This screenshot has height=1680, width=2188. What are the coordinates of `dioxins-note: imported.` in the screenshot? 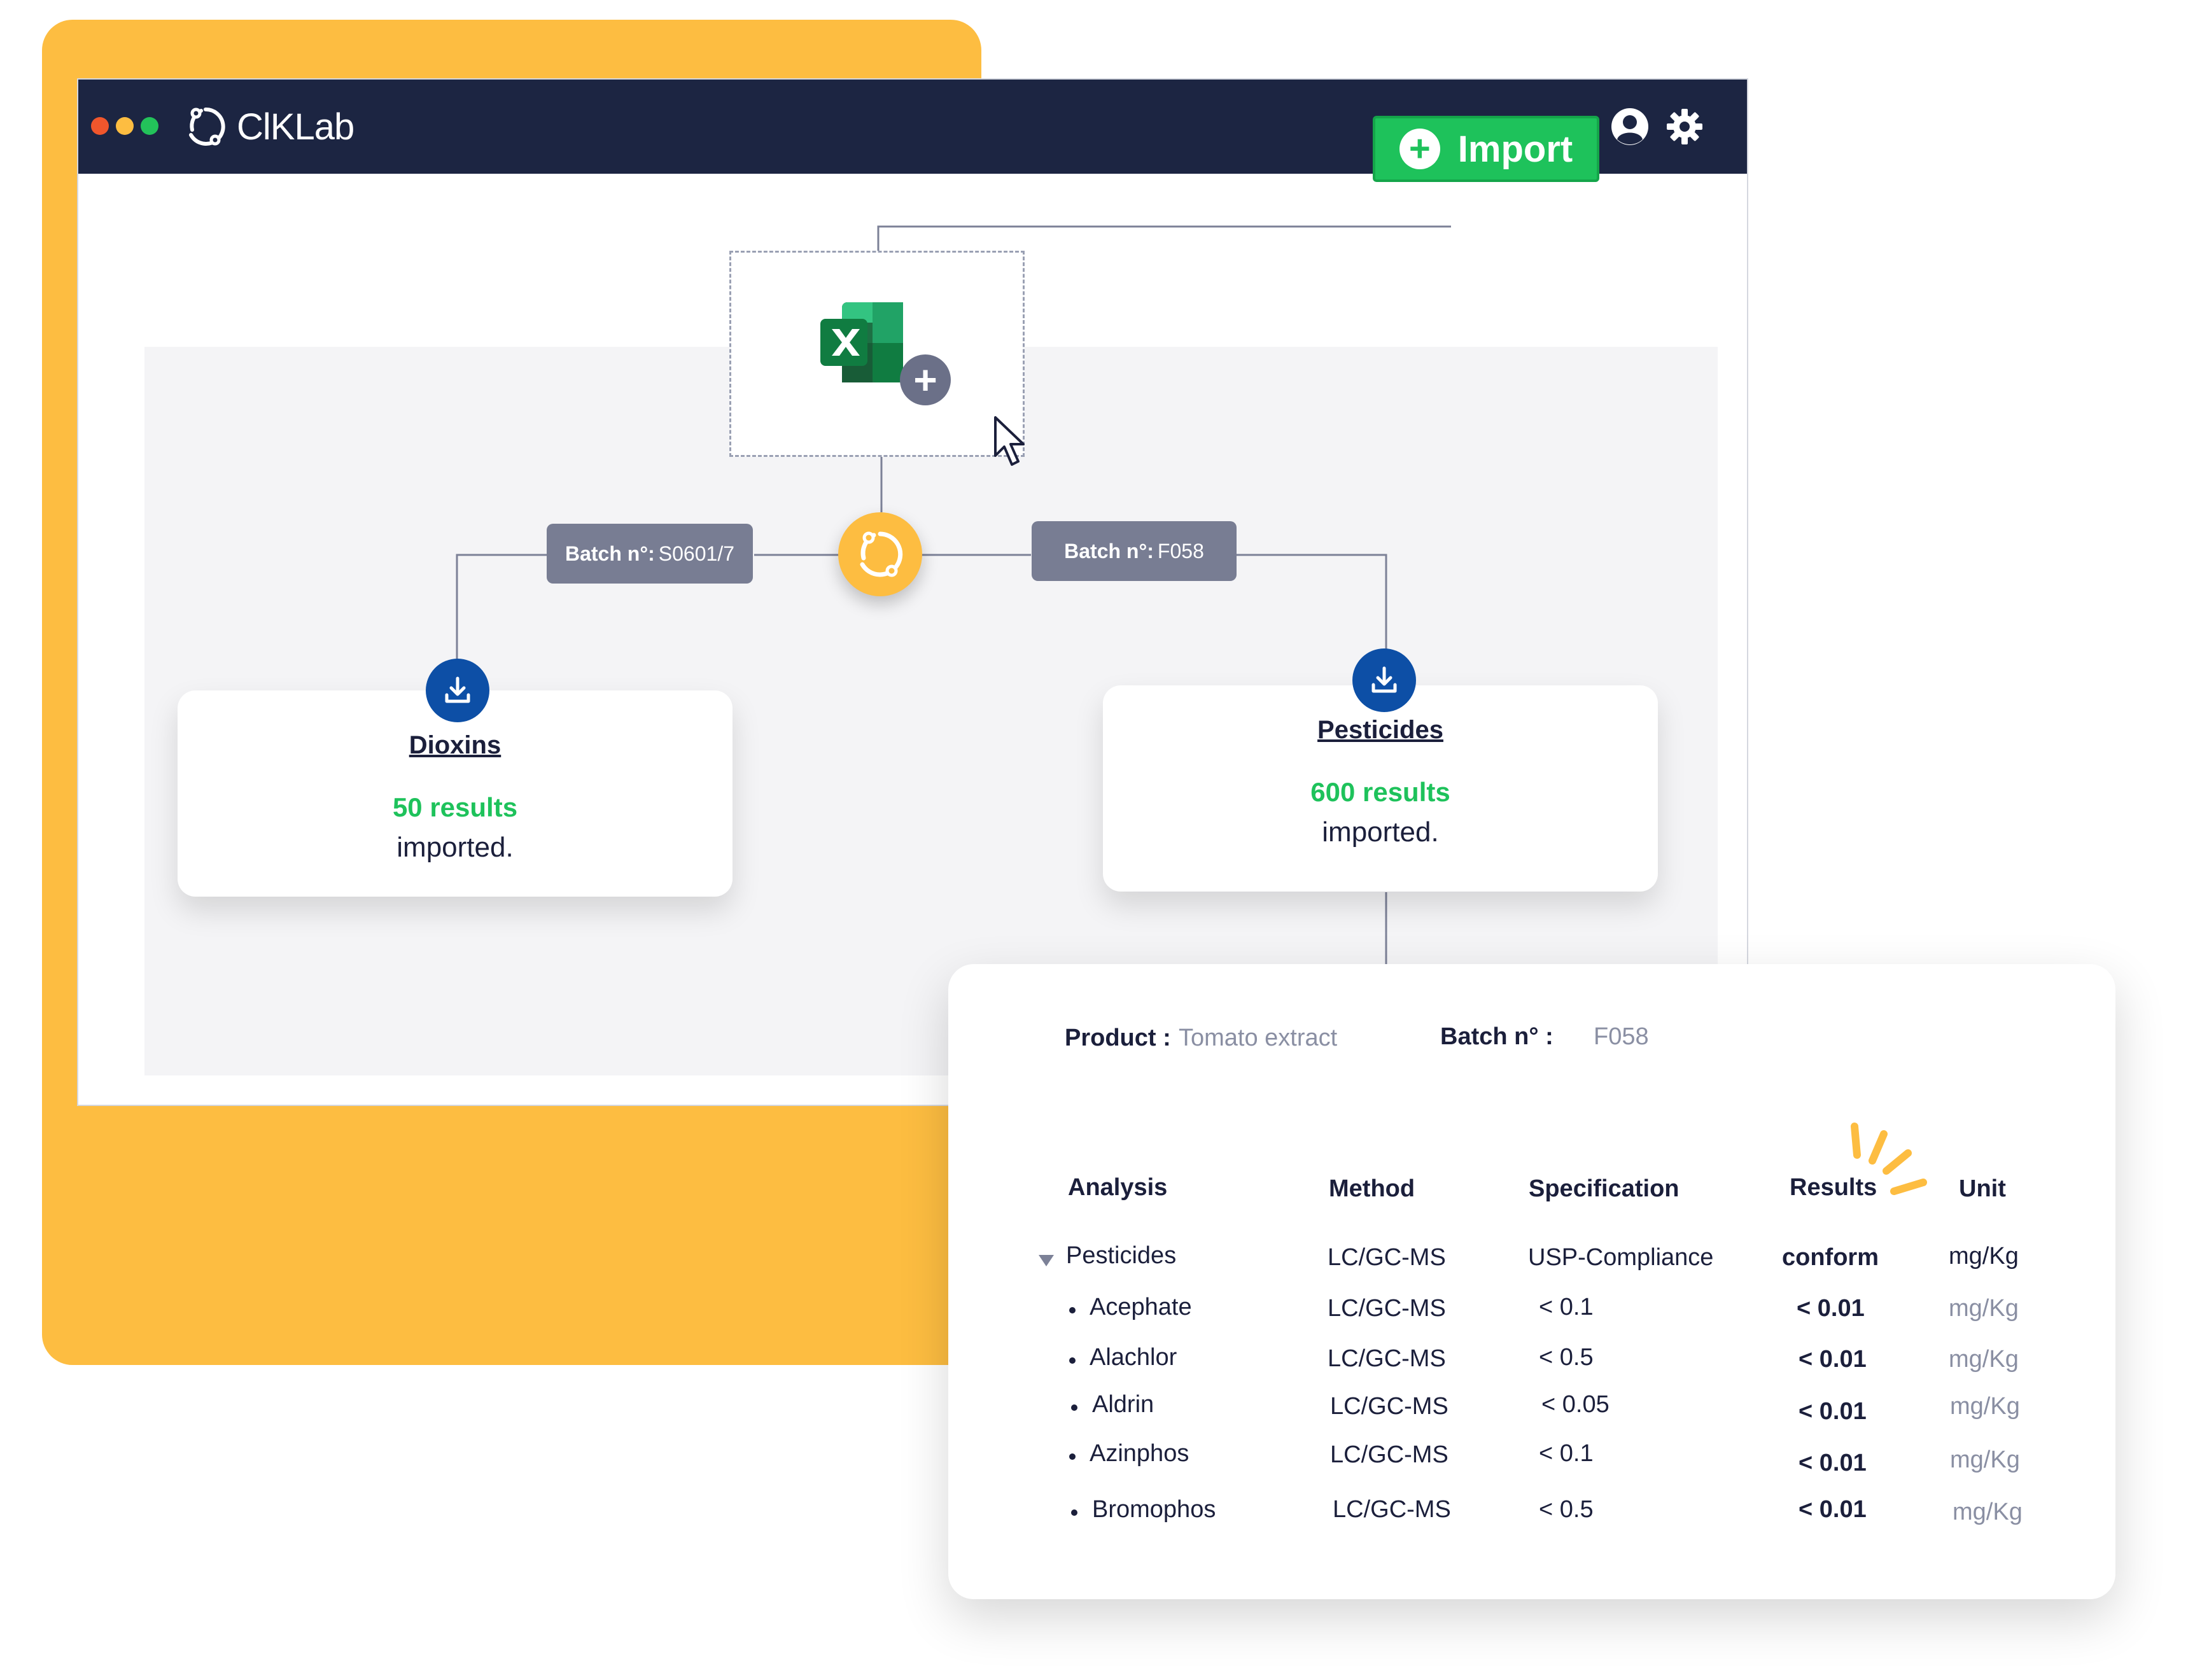 It's located at (455, 847).